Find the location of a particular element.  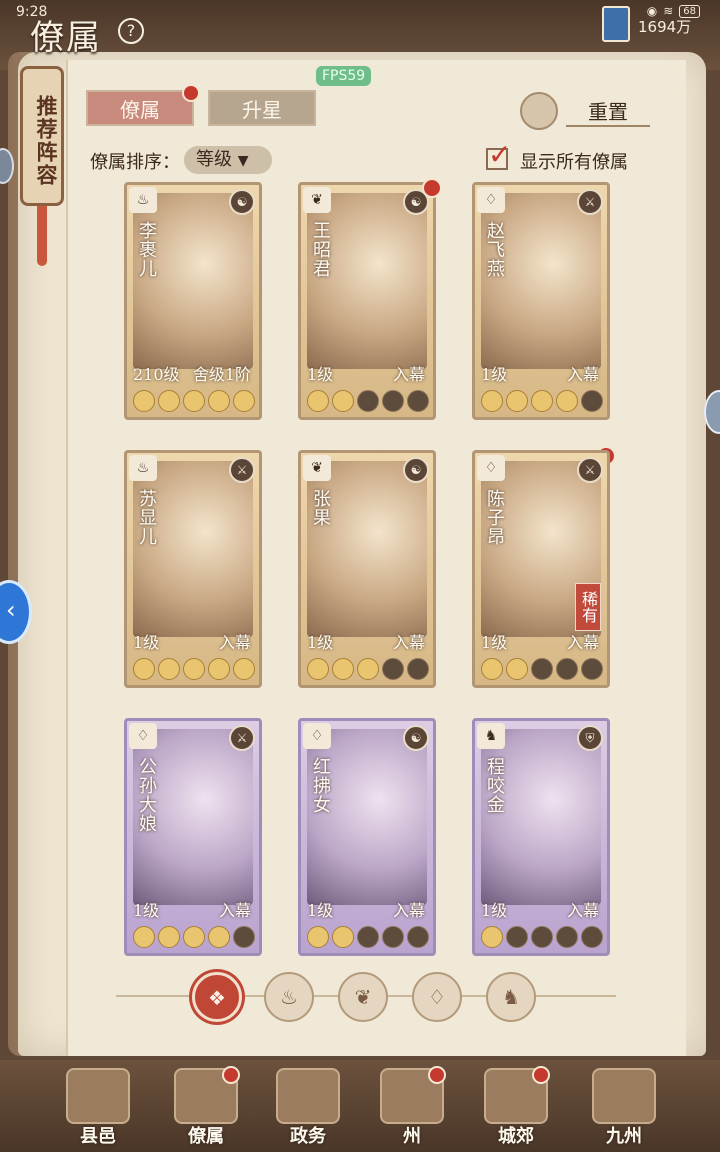

filter-fan-button: ♢ is located at coordinates (437, 997).